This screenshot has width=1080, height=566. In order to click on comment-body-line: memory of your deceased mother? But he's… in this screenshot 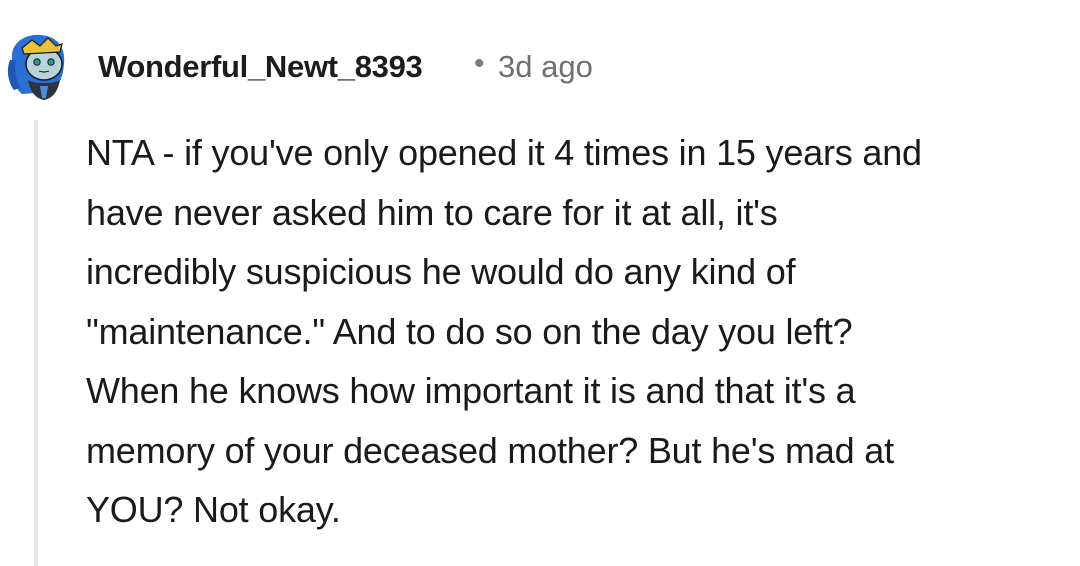, I will do `click(490, 450)`.